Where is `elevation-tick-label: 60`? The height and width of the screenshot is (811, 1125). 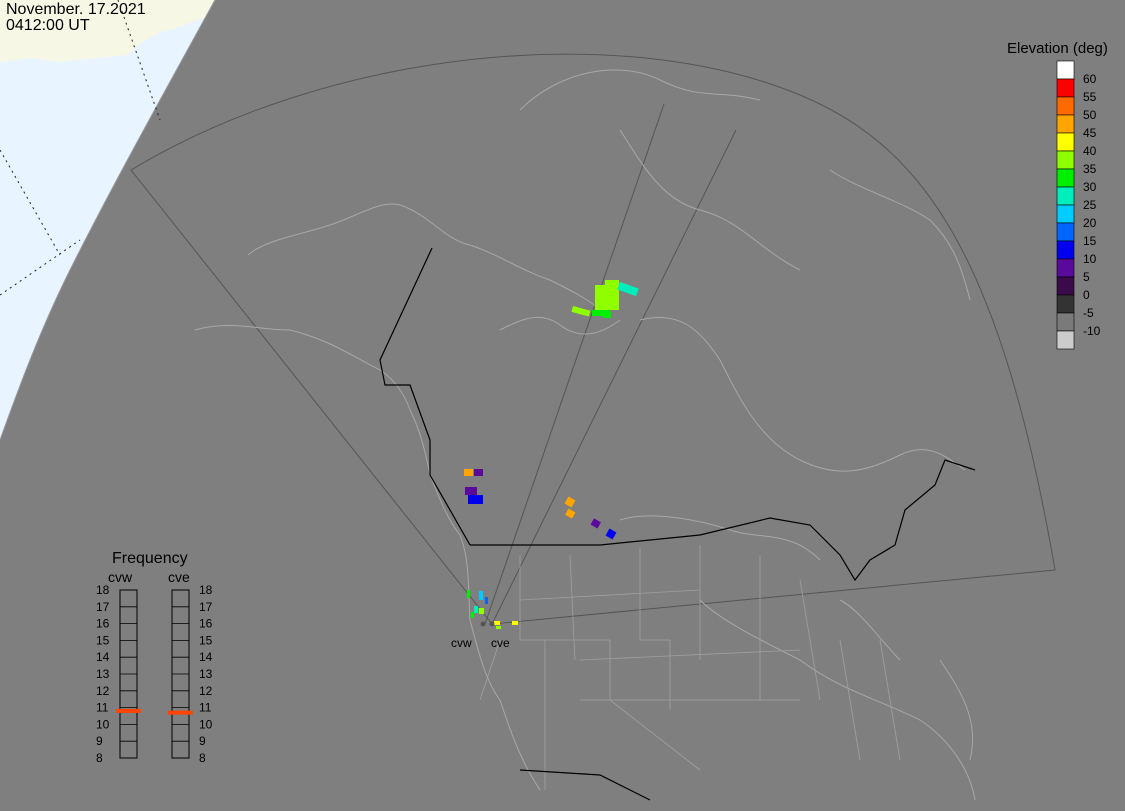
elevation-tick-label: 60 is located at coordinates (1090, 79).